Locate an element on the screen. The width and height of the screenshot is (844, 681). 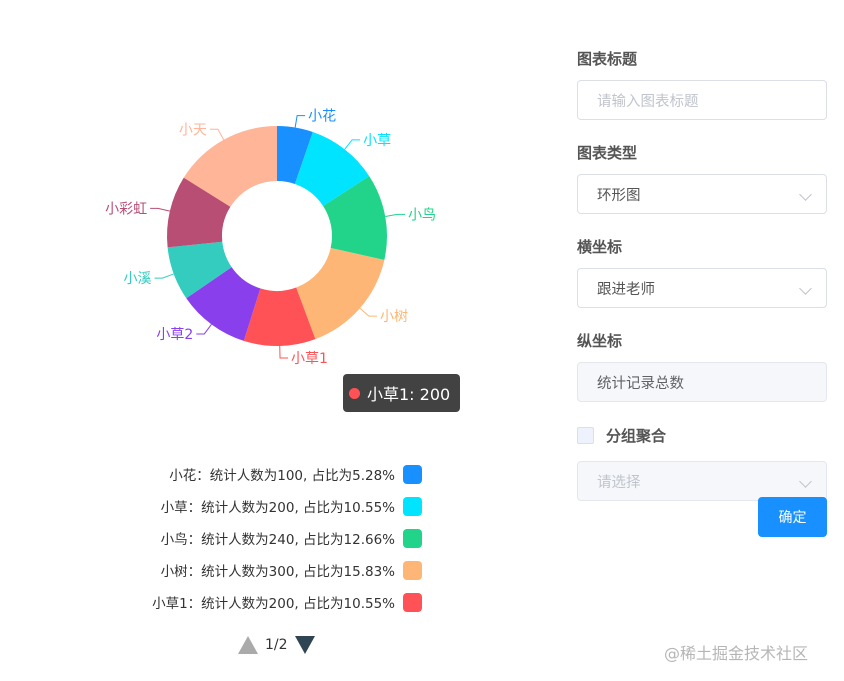
chart-type-label: 图表类型 is located at coordinates (607, 153).